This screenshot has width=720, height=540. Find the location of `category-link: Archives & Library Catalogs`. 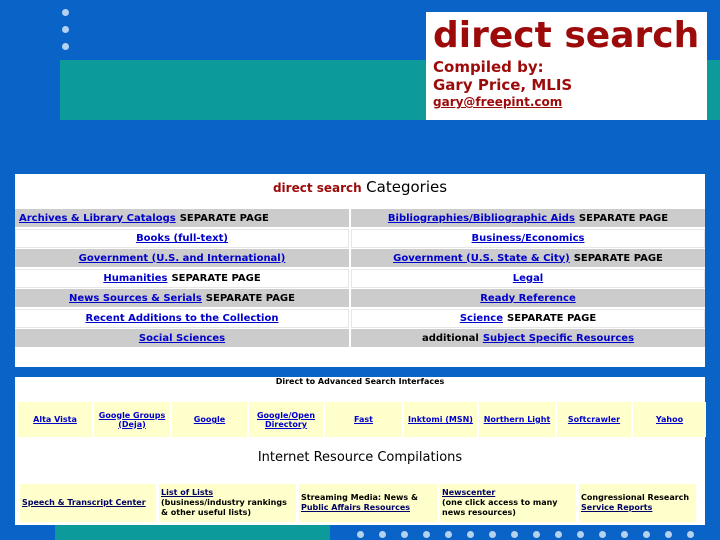

category-link: Archives & Library Catalogs is located at coordinates (97, 218).